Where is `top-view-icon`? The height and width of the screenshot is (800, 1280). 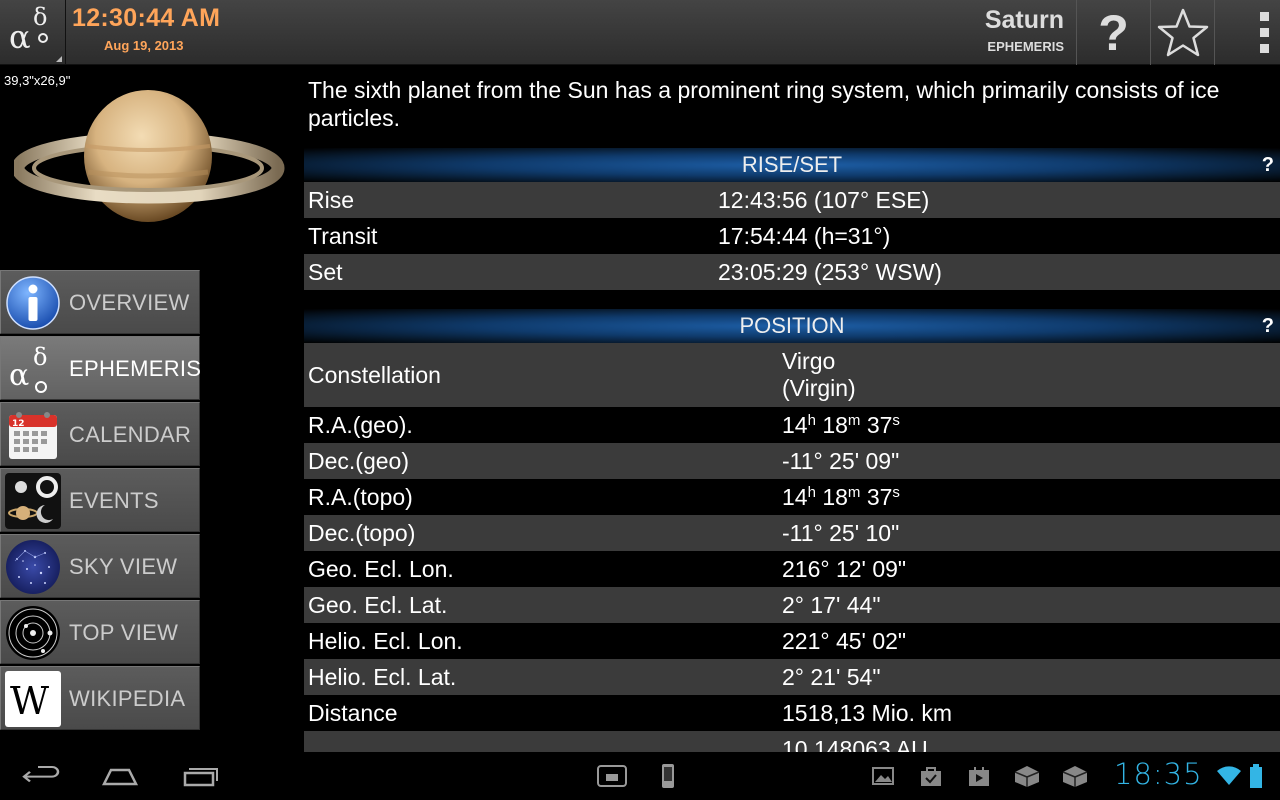
top-view-icon is located at coordinates (33, 633).